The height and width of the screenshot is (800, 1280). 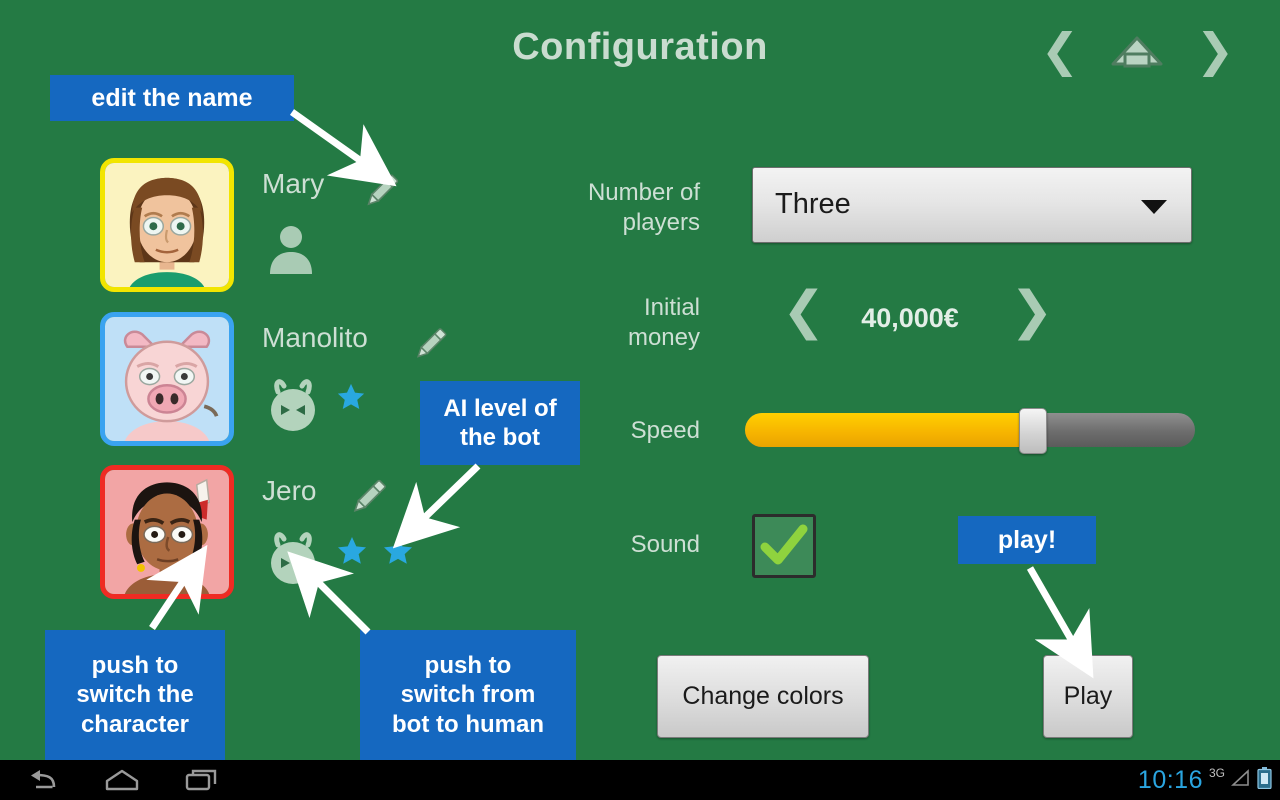 I want to click on arrow-play, so click(x=1060, y=622).